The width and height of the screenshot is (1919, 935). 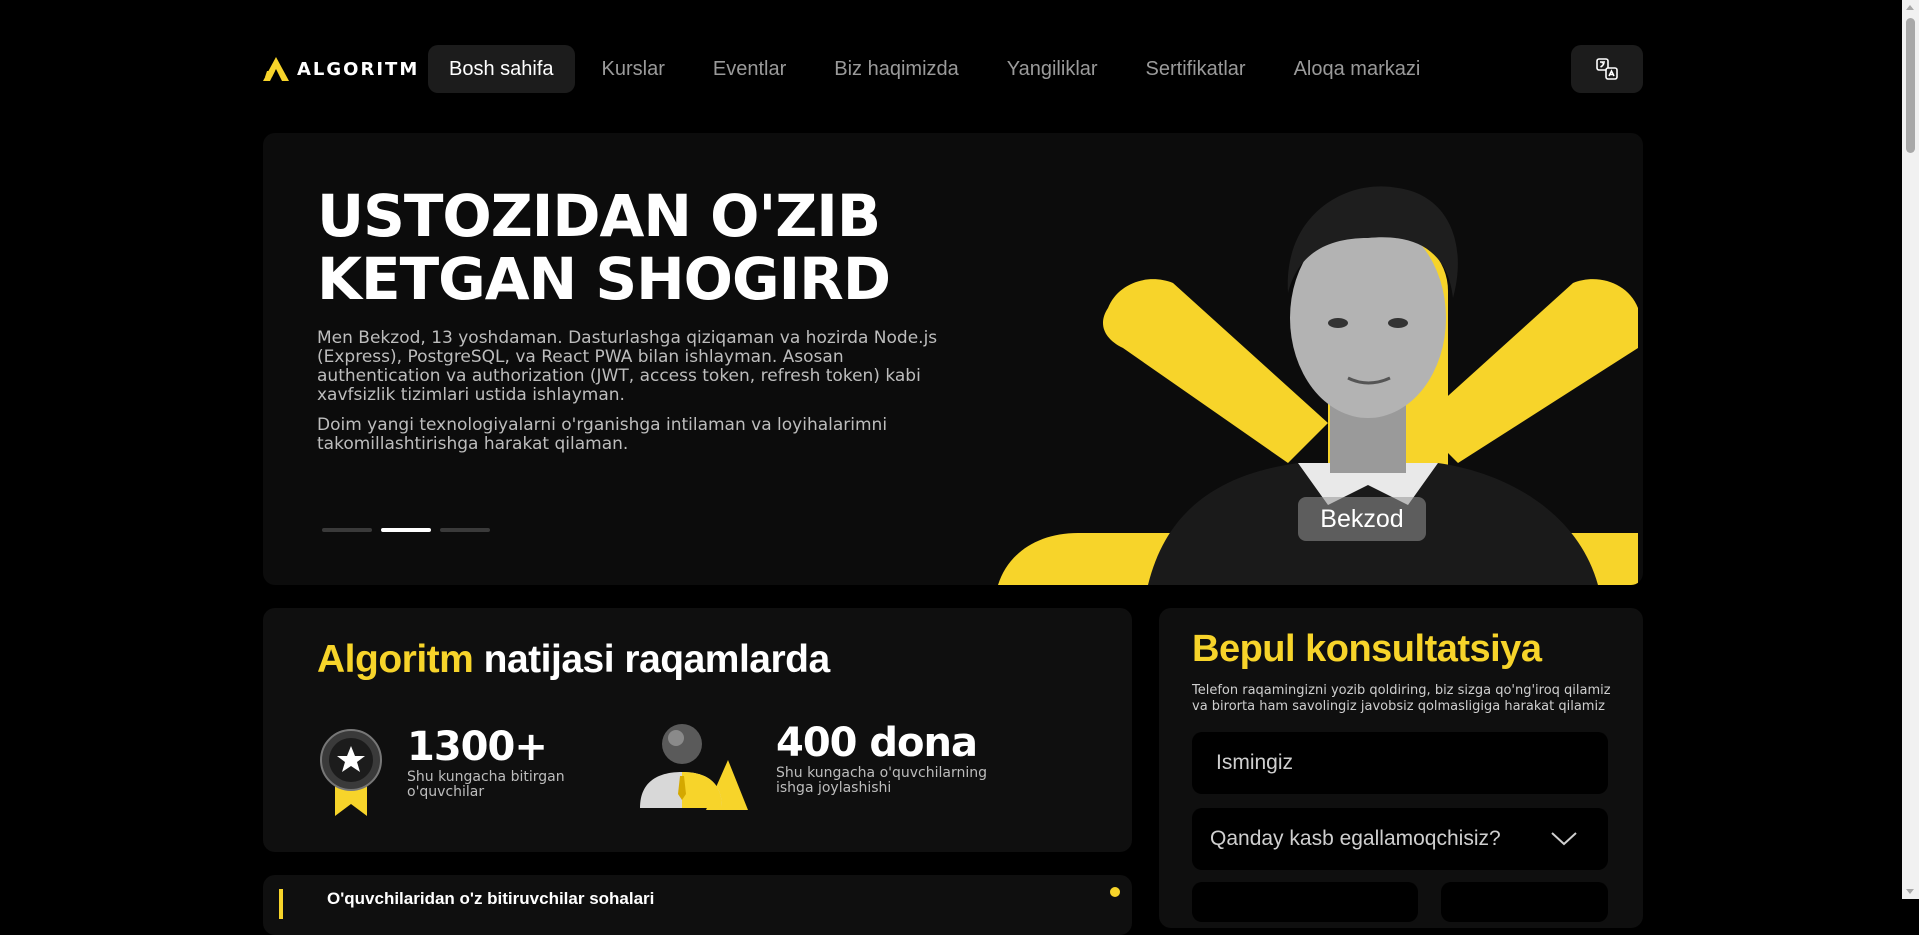 I want to click on hero-title: USTOZIDAN O'ZIB KETGAN SHOGIRD, so click(x=617, y=248).